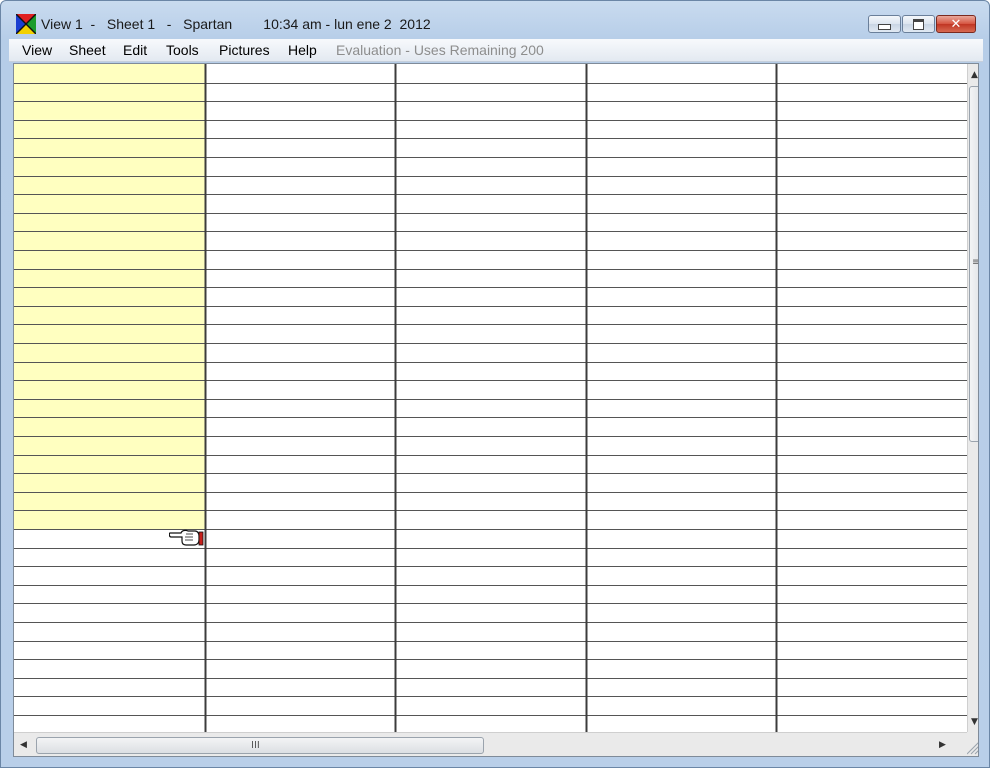 The image size is (990, 768). Describe the element at coordinates (942, 745) in the screenshot. I see `scroll-right-arrow: ▶` at that location.